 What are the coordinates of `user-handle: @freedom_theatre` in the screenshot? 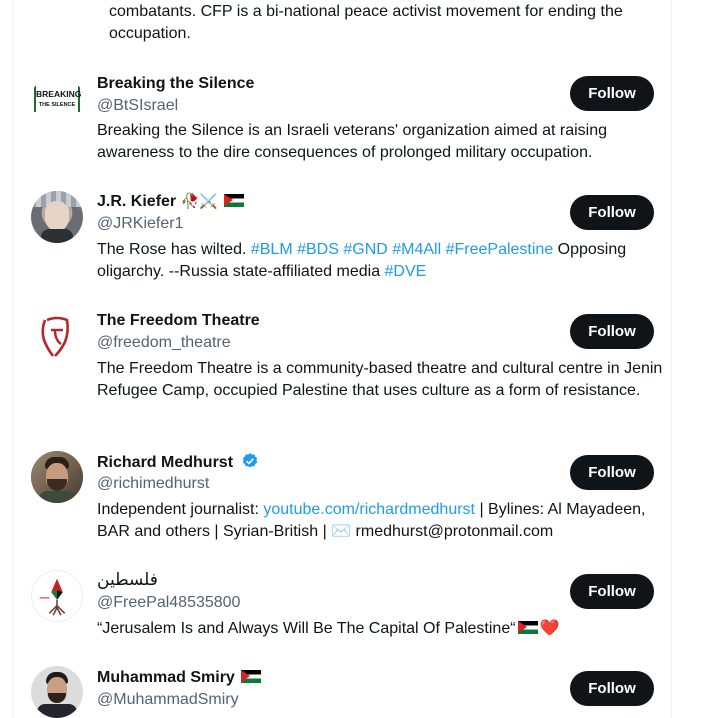 It's located at (164, 343).